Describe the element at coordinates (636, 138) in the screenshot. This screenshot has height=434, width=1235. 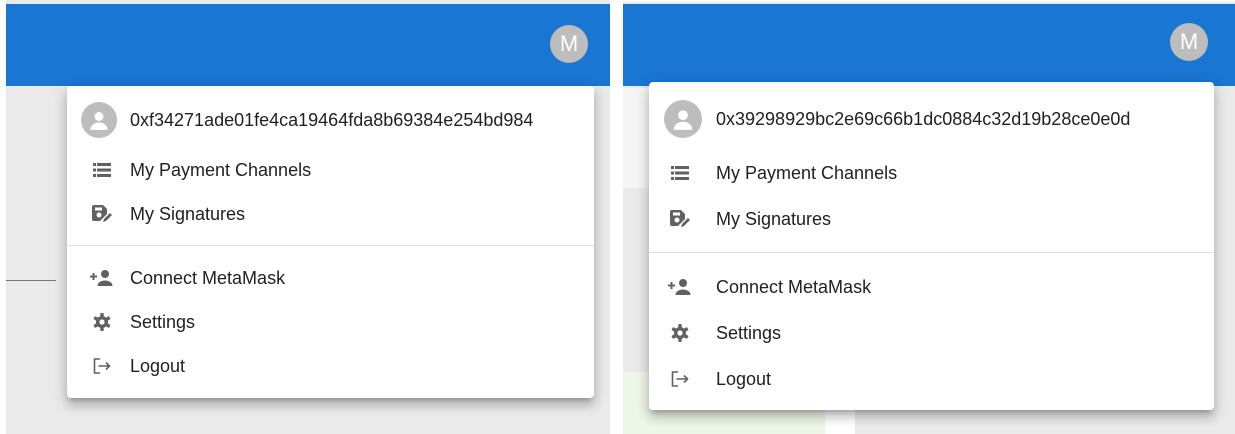
I see `background-panel` at that location.